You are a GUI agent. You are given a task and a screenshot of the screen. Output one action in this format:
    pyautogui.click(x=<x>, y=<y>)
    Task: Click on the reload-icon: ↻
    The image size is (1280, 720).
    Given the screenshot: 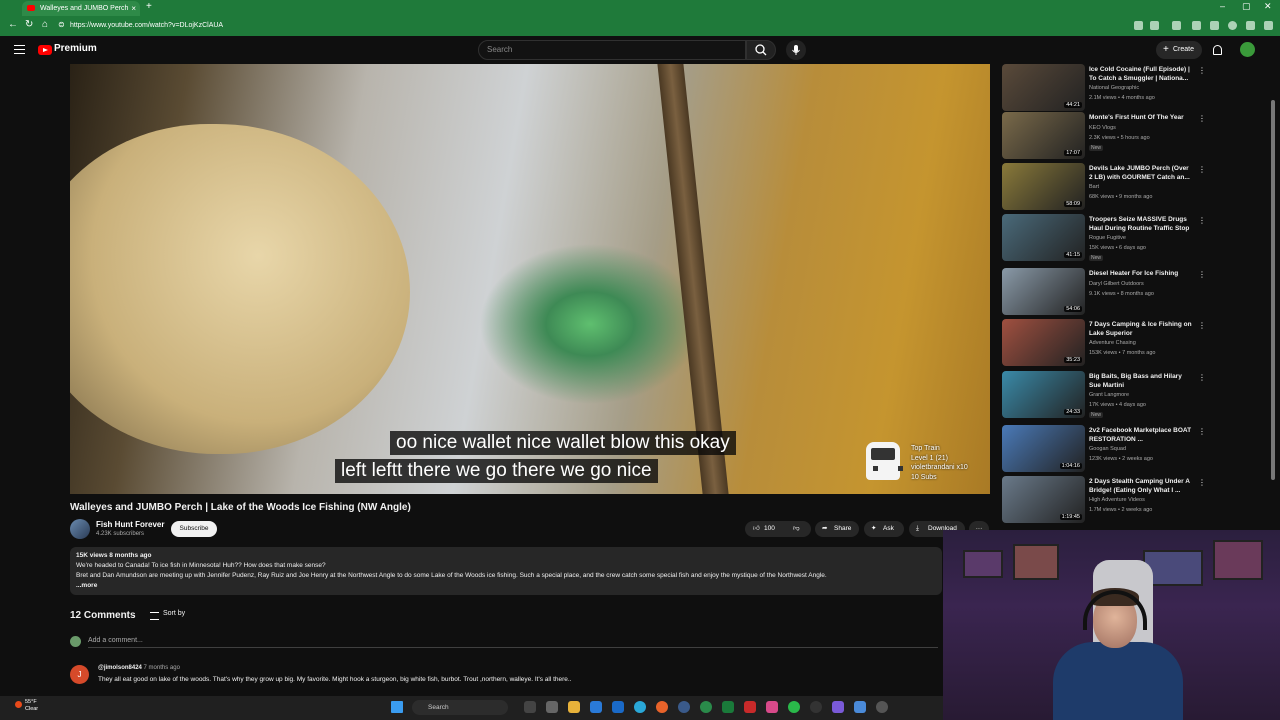 What is the action you would take?
    pyautogui.click(x=29, y=24)
    